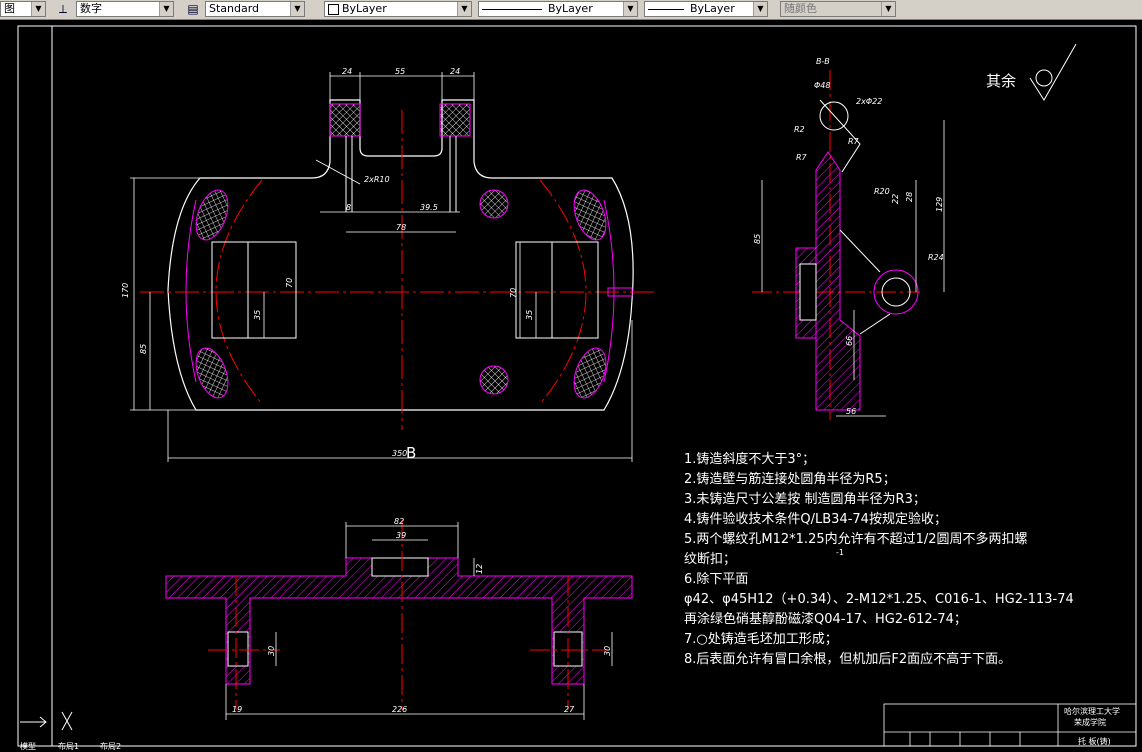 The height and width of the screenshot is (752, 1142). What do you see at coordinates (895, 199) in the screenshot?
I see `dim-text: 22` at bounding box center [895, 199].